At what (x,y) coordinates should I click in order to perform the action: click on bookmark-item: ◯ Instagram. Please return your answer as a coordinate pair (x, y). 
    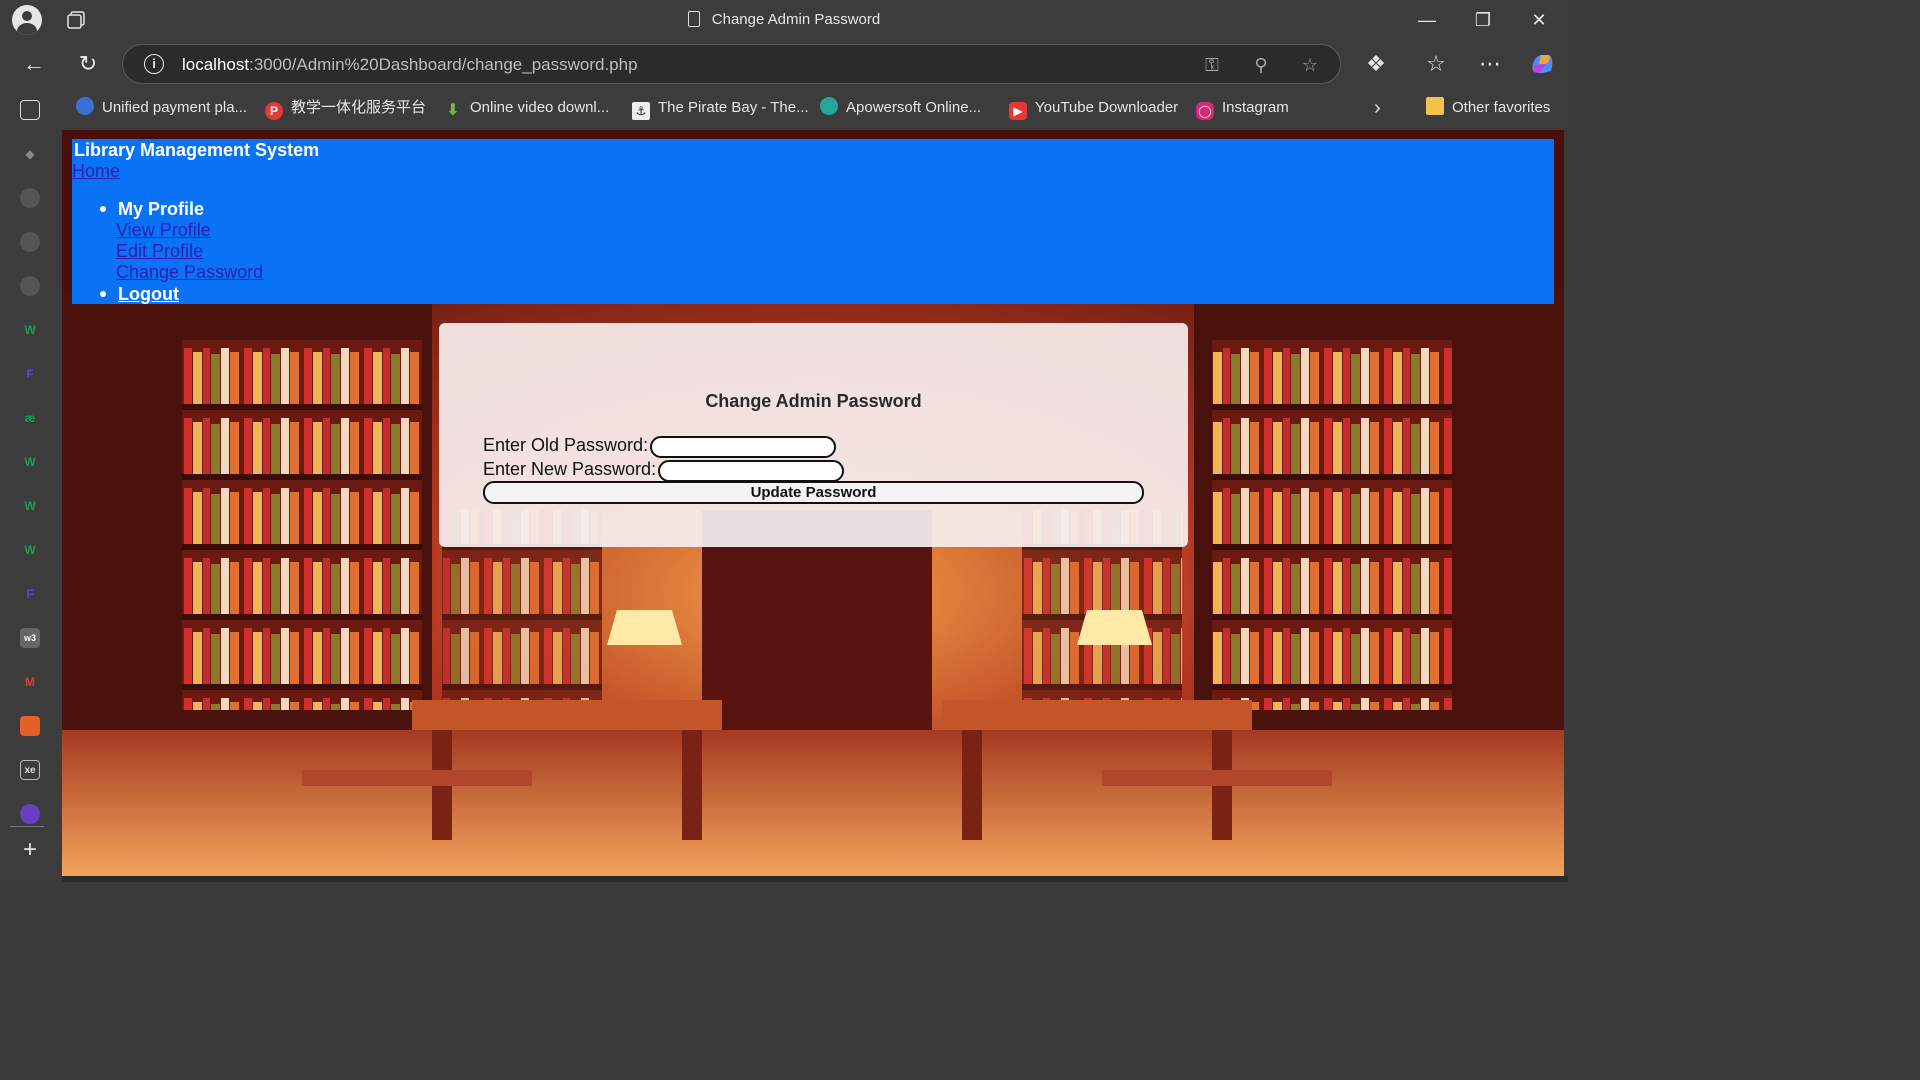
    Looking at the image, I should click on (1242, 108).